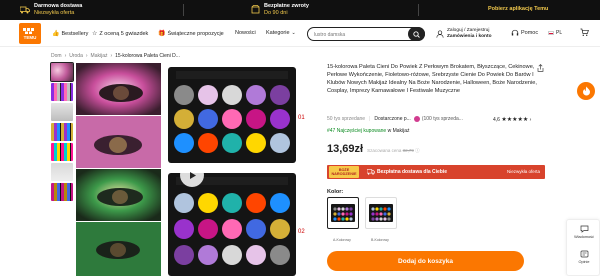 The image size is (600, 276). I want to click on messages-button: Wiadomość, so click(583, 232).